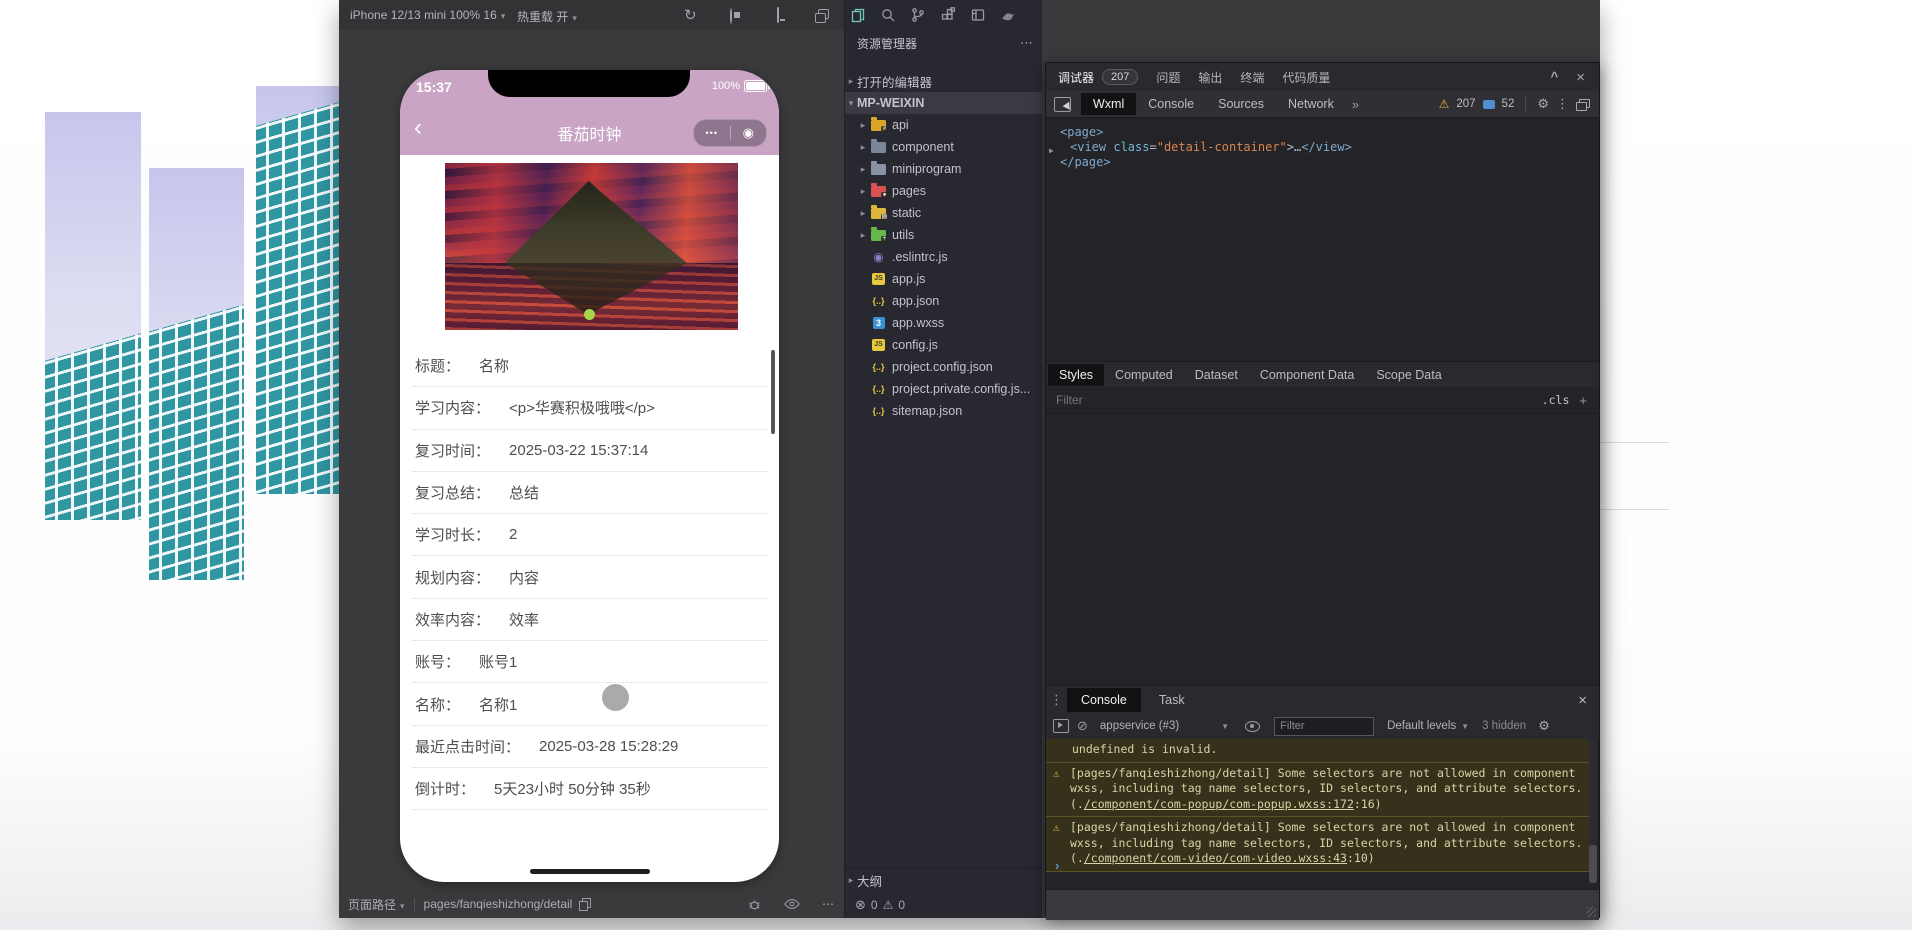 This screenshot has width=1912, height=930. I want to click on drag-handle-icon, so click(1056, 700).